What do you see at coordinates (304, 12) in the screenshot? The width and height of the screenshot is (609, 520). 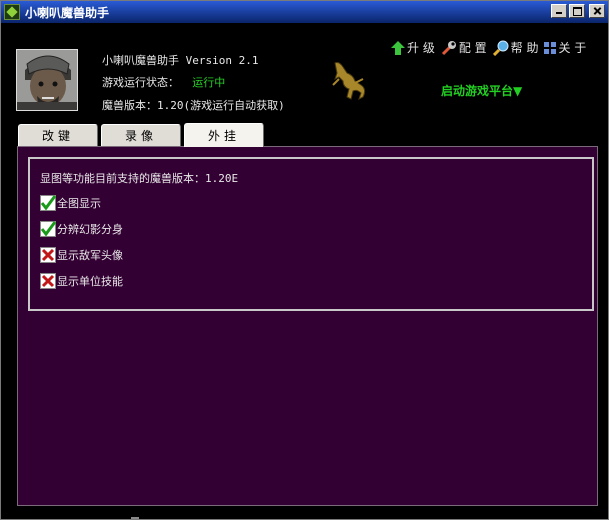 I see `title-bar: 小喇叭魔兽助手` at bounding box center [304, 12].